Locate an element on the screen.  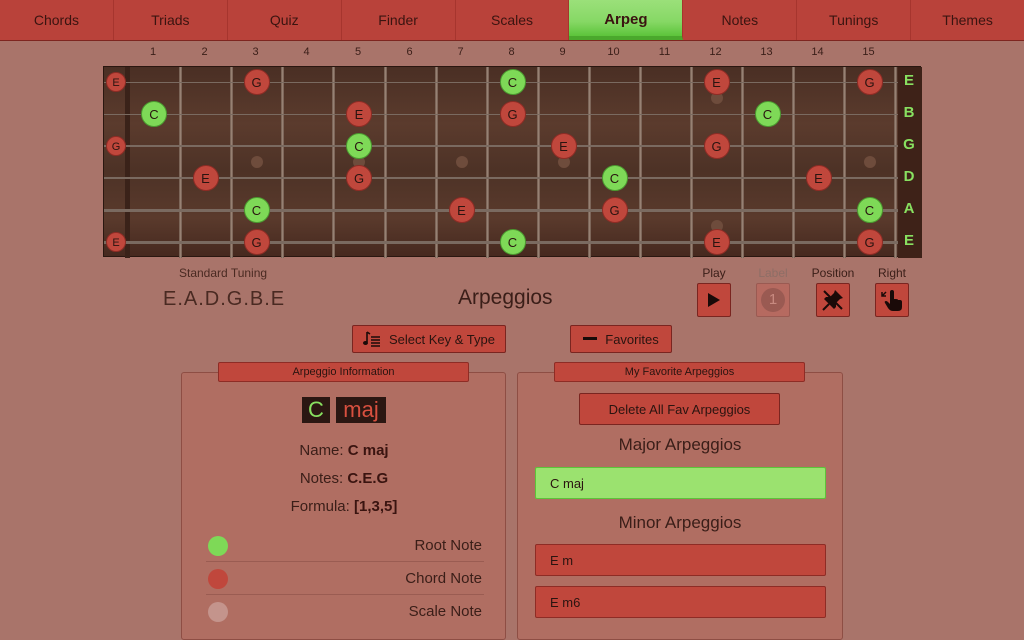
music-list-icon is located at coordinates (371, 339).